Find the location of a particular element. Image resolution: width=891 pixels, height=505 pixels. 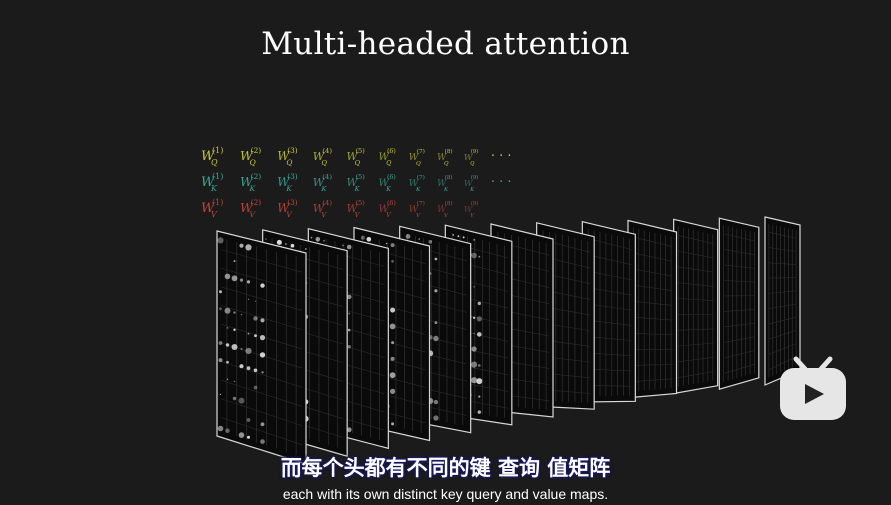

weight-label-v-1: W(1)V is located at coordinates (212, 208).